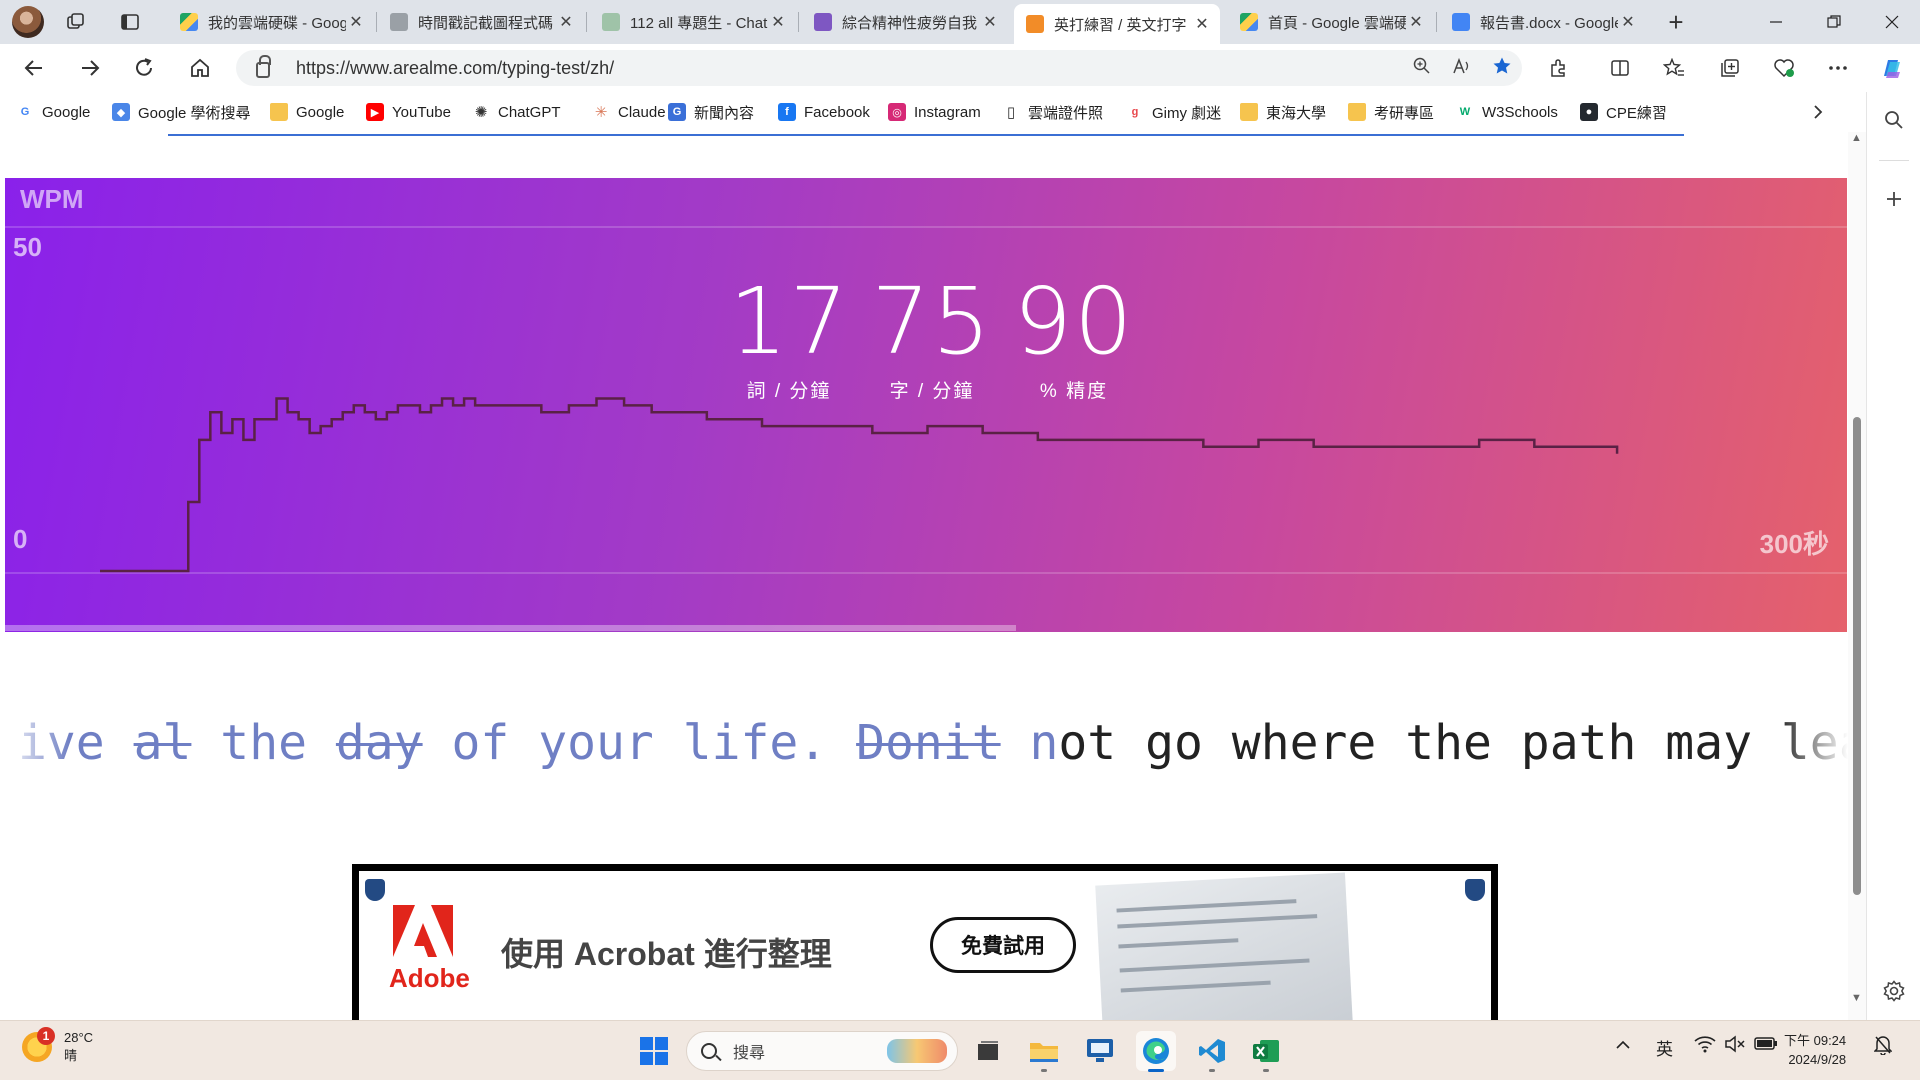  I want to click on scroll-down-arrow-icon: ▼, so click(1856, 998).